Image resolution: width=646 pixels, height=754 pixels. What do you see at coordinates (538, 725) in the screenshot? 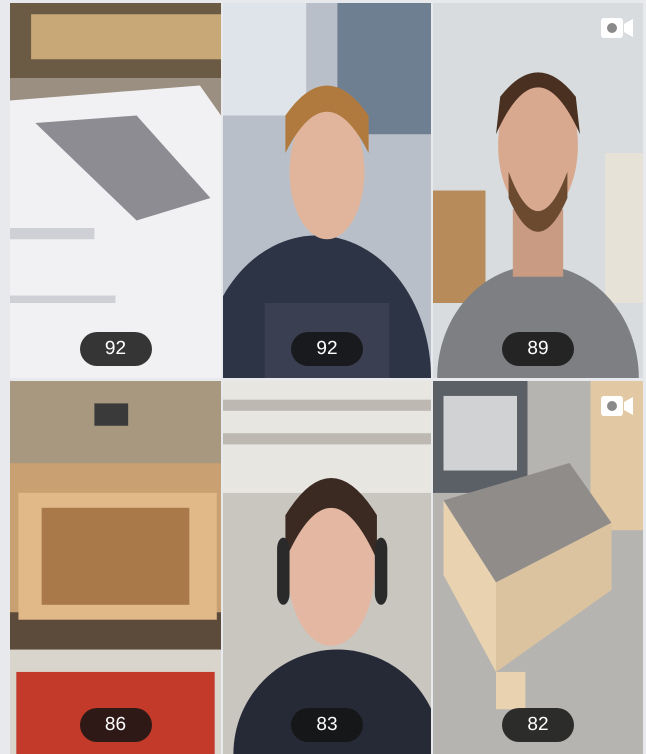
I see `view-count: 82` at bounding box center [538, 725].